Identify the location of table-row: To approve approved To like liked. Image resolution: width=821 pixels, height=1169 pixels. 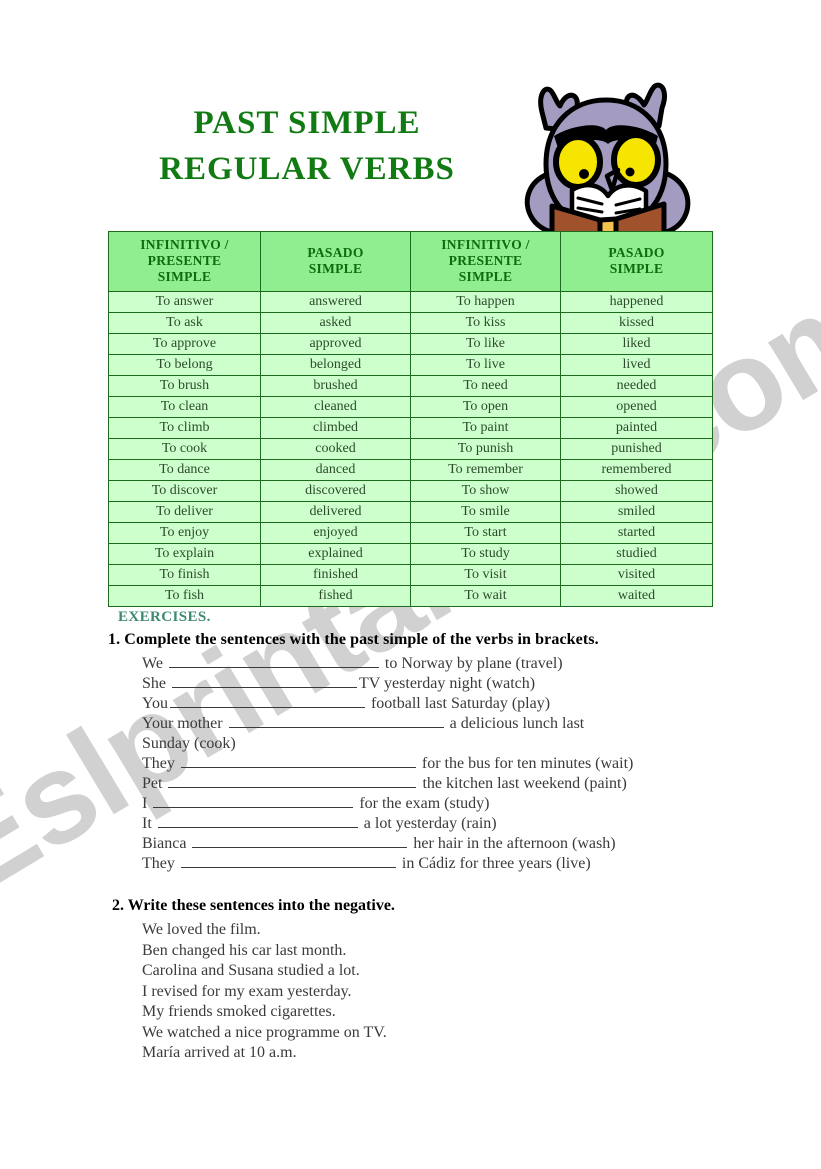
(410, 344).